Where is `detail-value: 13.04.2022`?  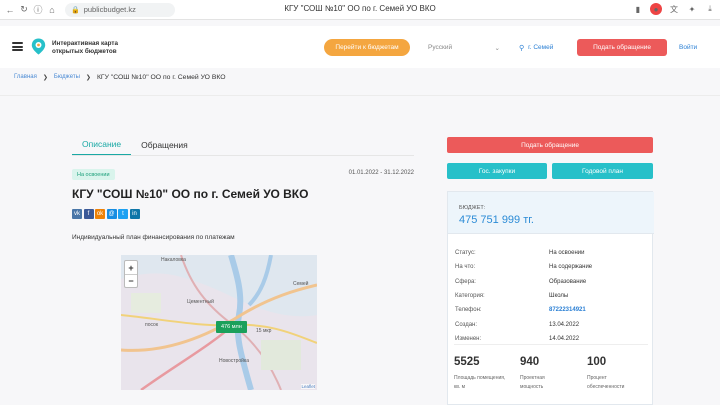 detail-value: 13.04.2022 is located at coordinates (564, 324).